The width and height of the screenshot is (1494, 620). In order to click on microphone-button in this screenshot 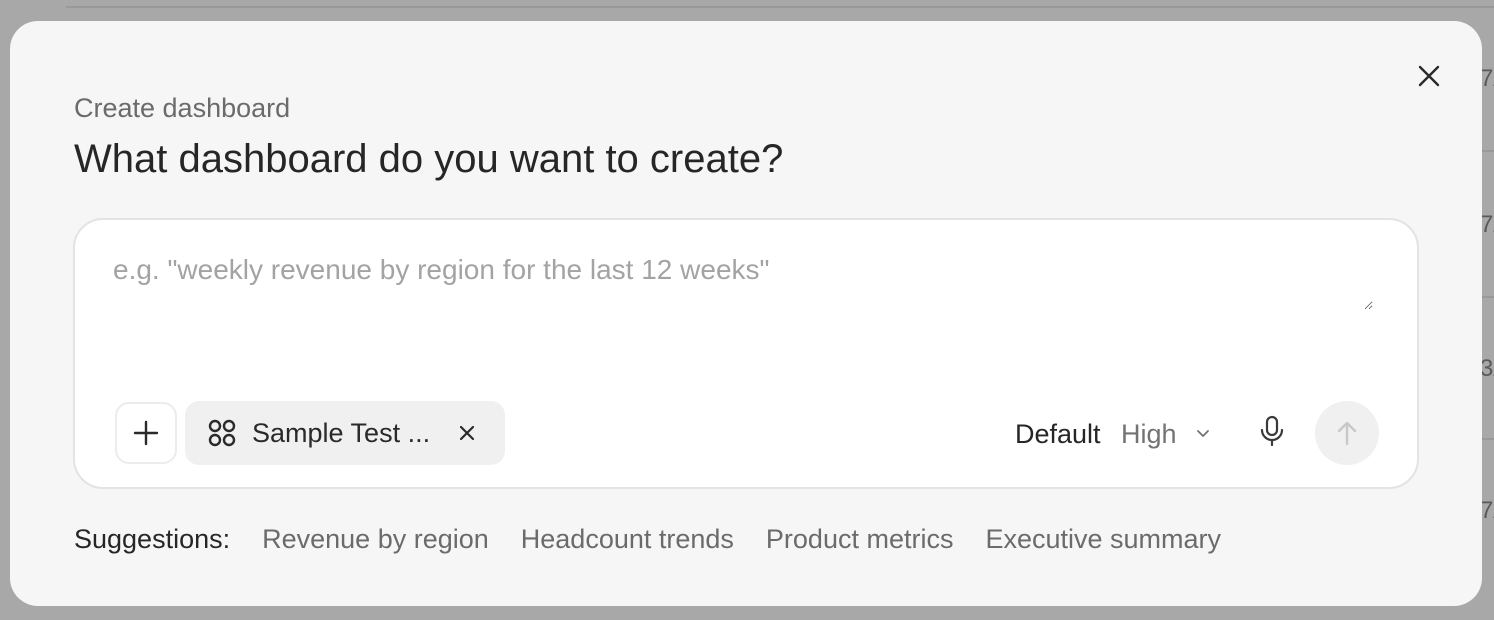, I will do `click(1272, 431)`.